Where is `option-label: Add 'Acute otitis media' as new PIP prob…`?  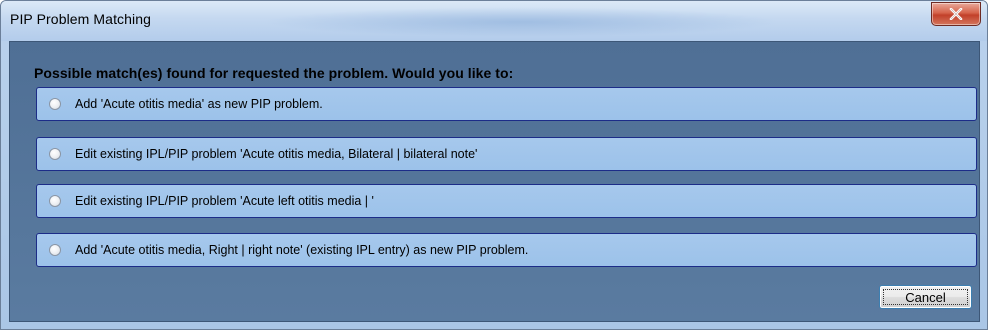
option-label: Add 'Acute otitis media' as new PIP prob… is located at coordinates (199, 104).